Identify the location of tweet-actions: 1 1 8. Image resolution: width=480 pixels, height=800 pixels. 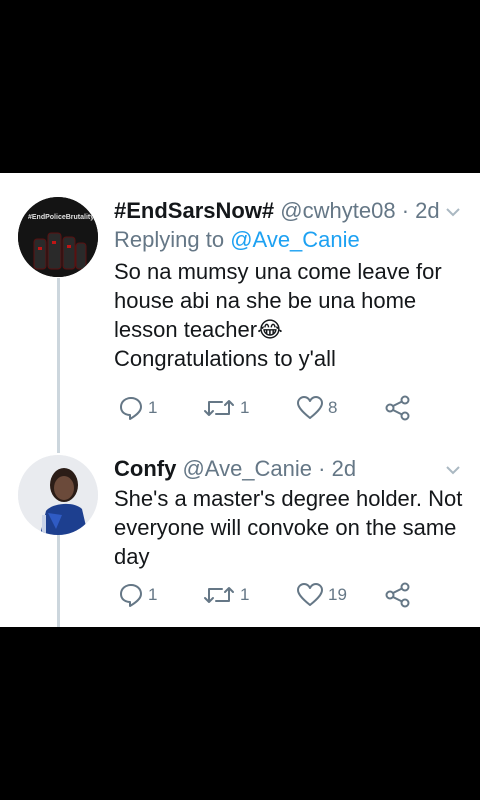
(274, 410).